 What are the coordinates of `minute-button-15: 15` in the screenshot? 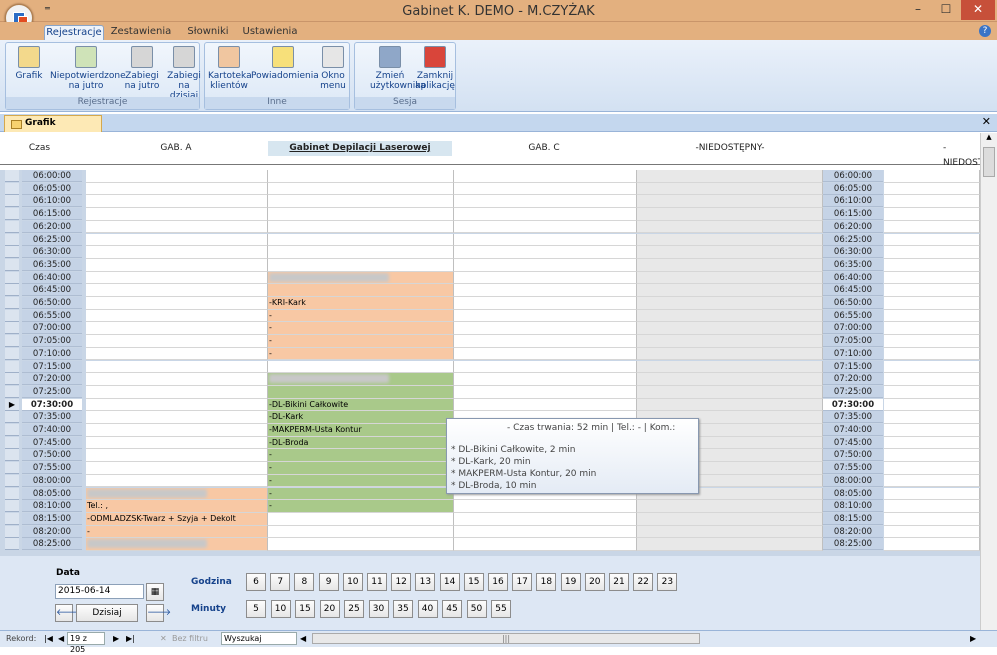 It's located at (305, 609).